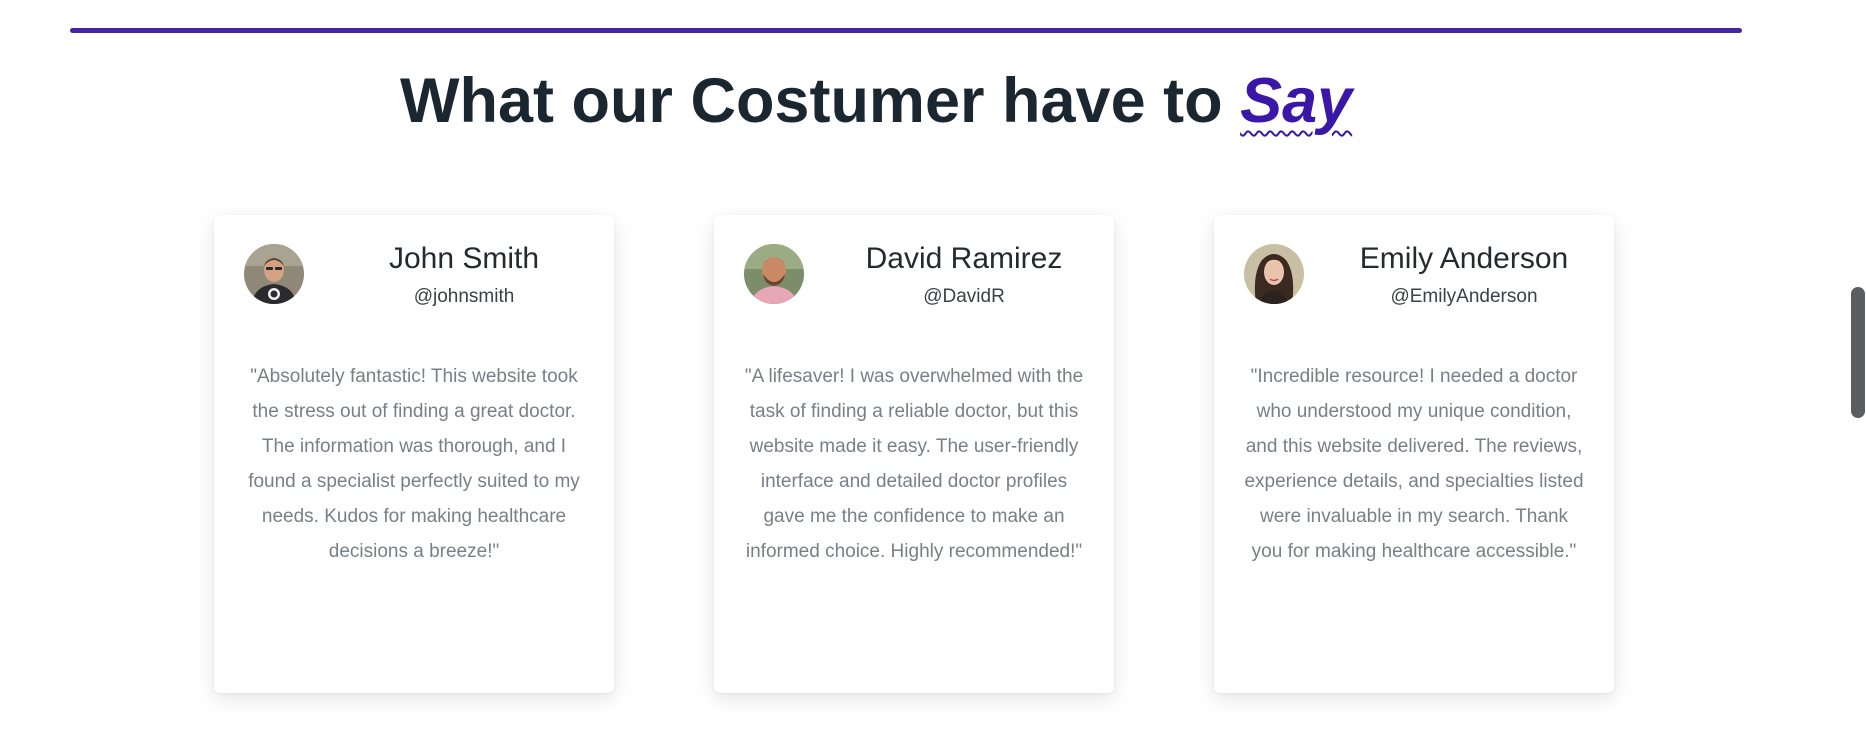  Describe the element at coordinates (464, 296) in the screenshot. I see `reviewer-handle: @johnsmith` at that location.